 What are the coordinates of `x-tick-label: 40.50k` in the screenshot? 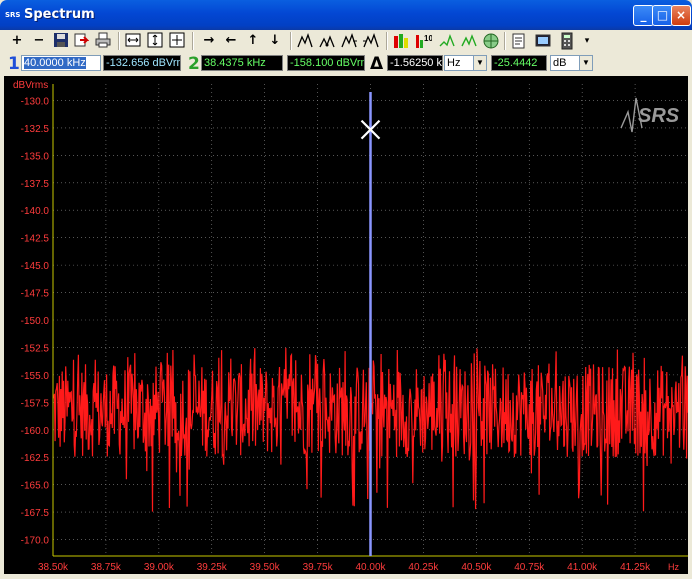 It's located at (476, 567).